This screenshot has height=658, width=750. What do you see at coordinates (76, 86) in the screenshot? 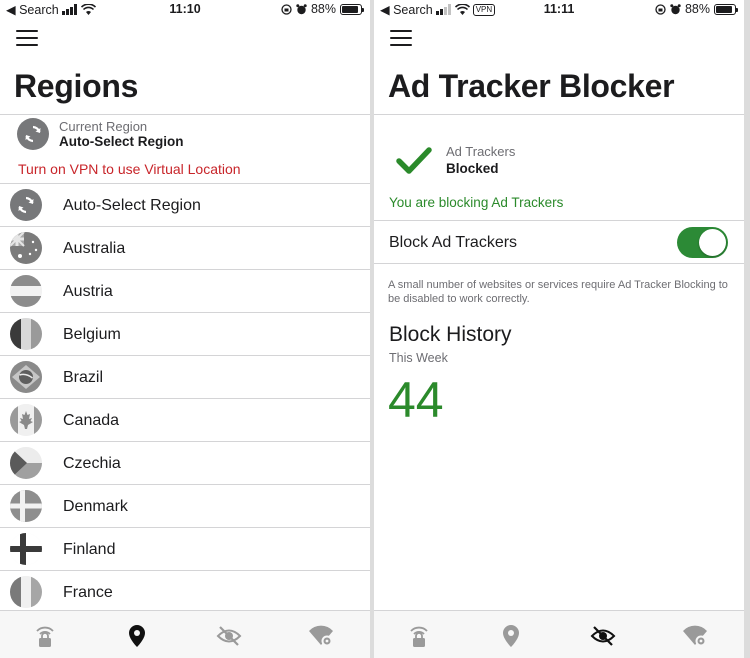
I see `page-title: Regions` at bounding box center [76, 86].